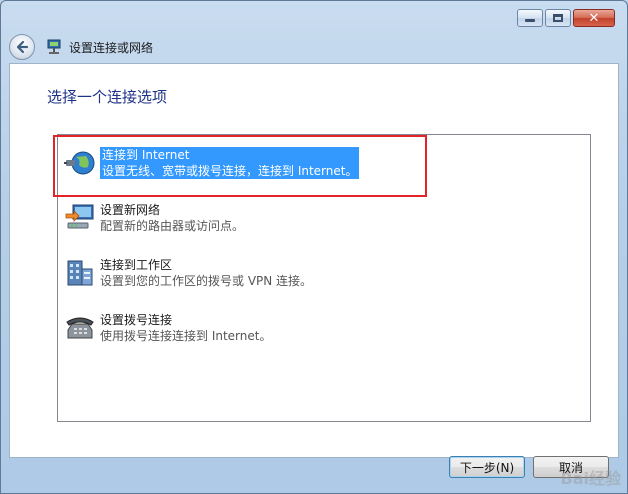  What do you see at coordinates (188, 273) in the screenshot?
I see `option-workplace: 连接到工作区 设置到您的工作区的拨号或 VPN 连接。` at bounding box center [188, 273].